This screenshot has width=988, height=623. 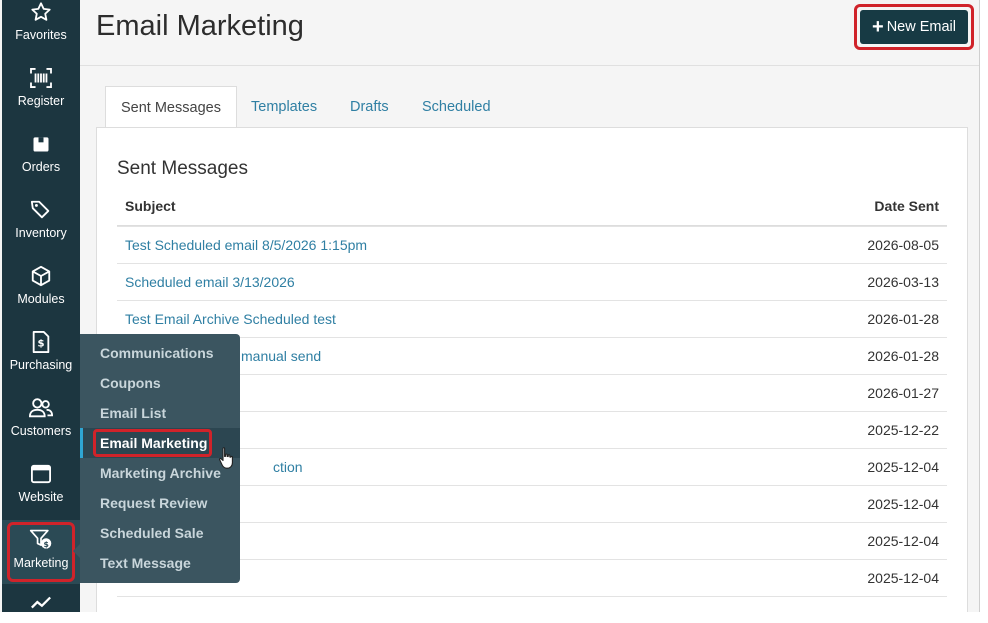 I want to click on message-date: 2026-01-27, so click(x=903, y=393).